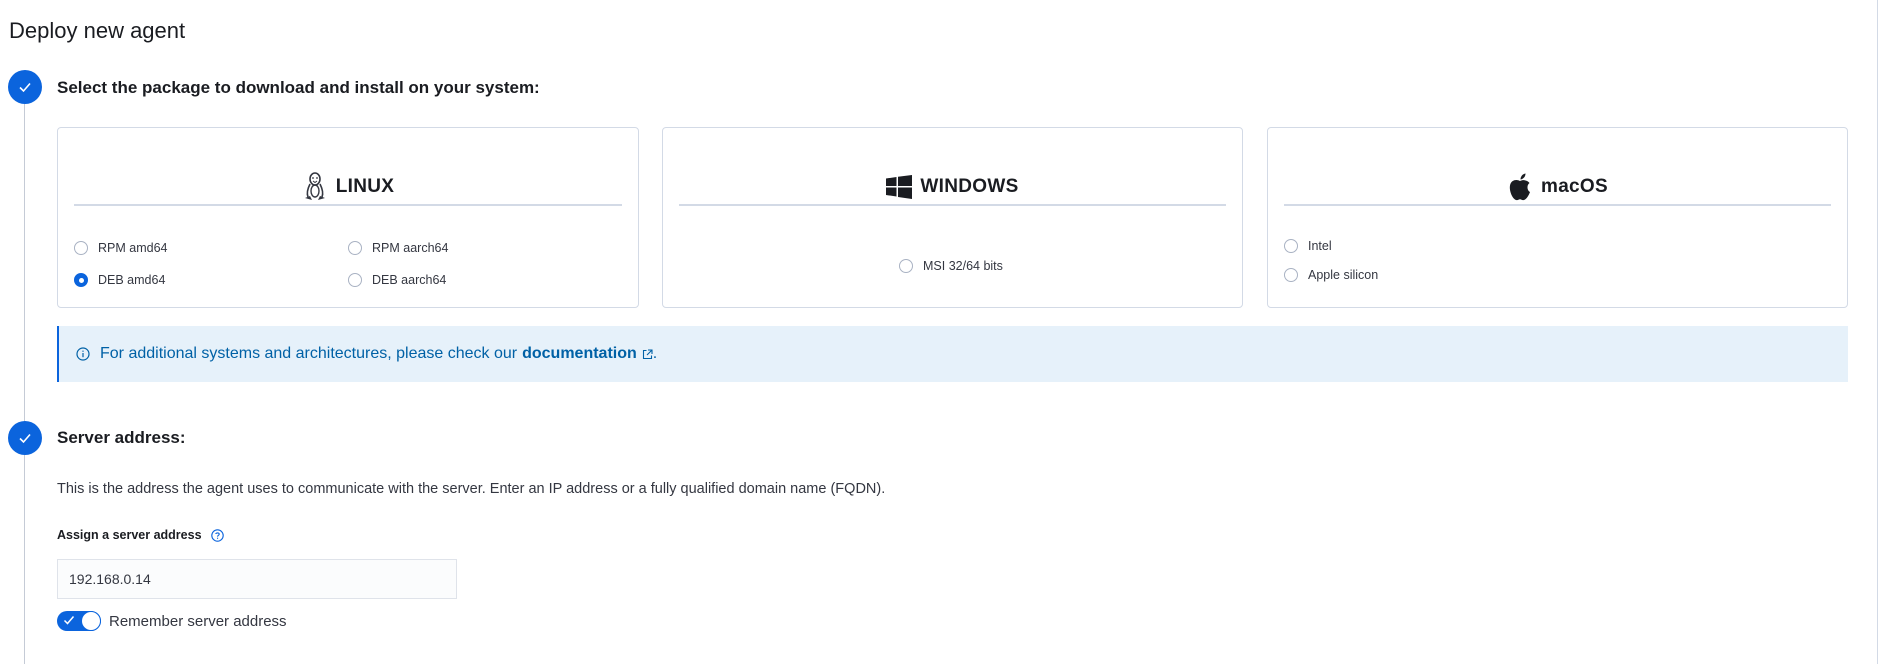  Describe the element at coordinates (133, 248) in the screenshot. I see `radio-label: RPM amd64` at that location.